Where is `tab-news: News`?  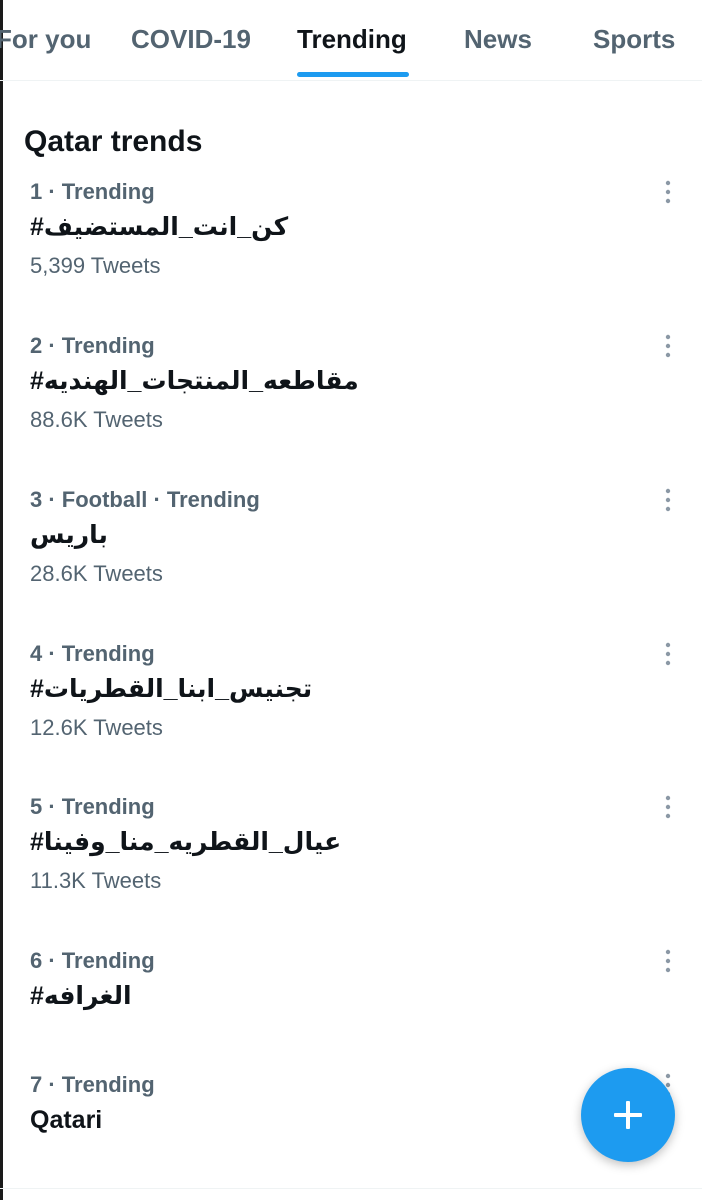
tab-news: News is located at coordinates (498, 39).